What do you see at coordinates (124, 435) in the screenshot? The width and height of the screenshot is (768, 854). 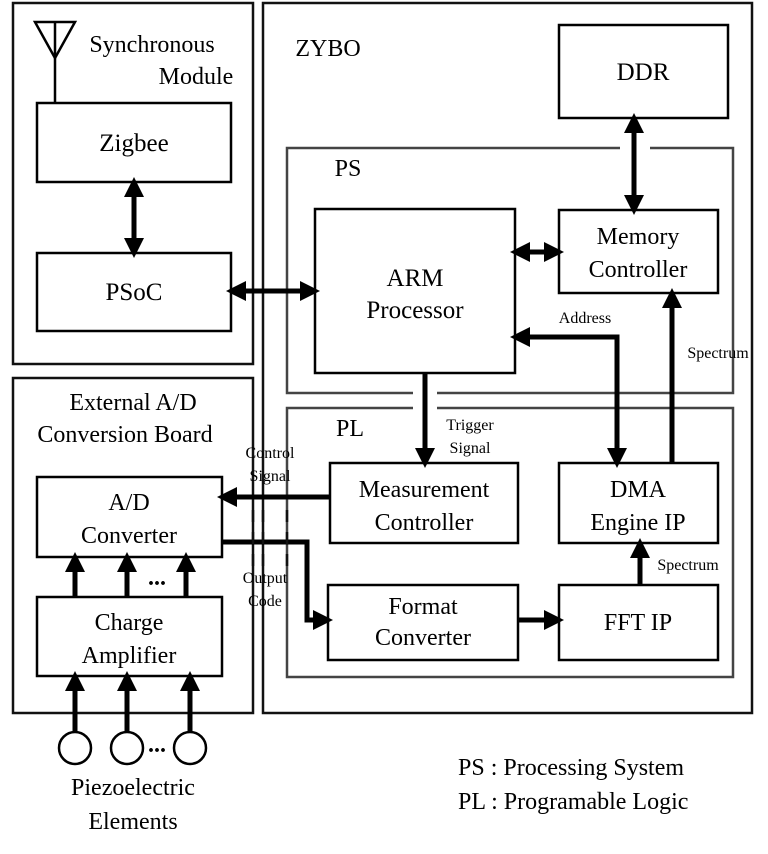 I see `adc-board-title-2: Conversion Board` at bounding box center [124, 435].